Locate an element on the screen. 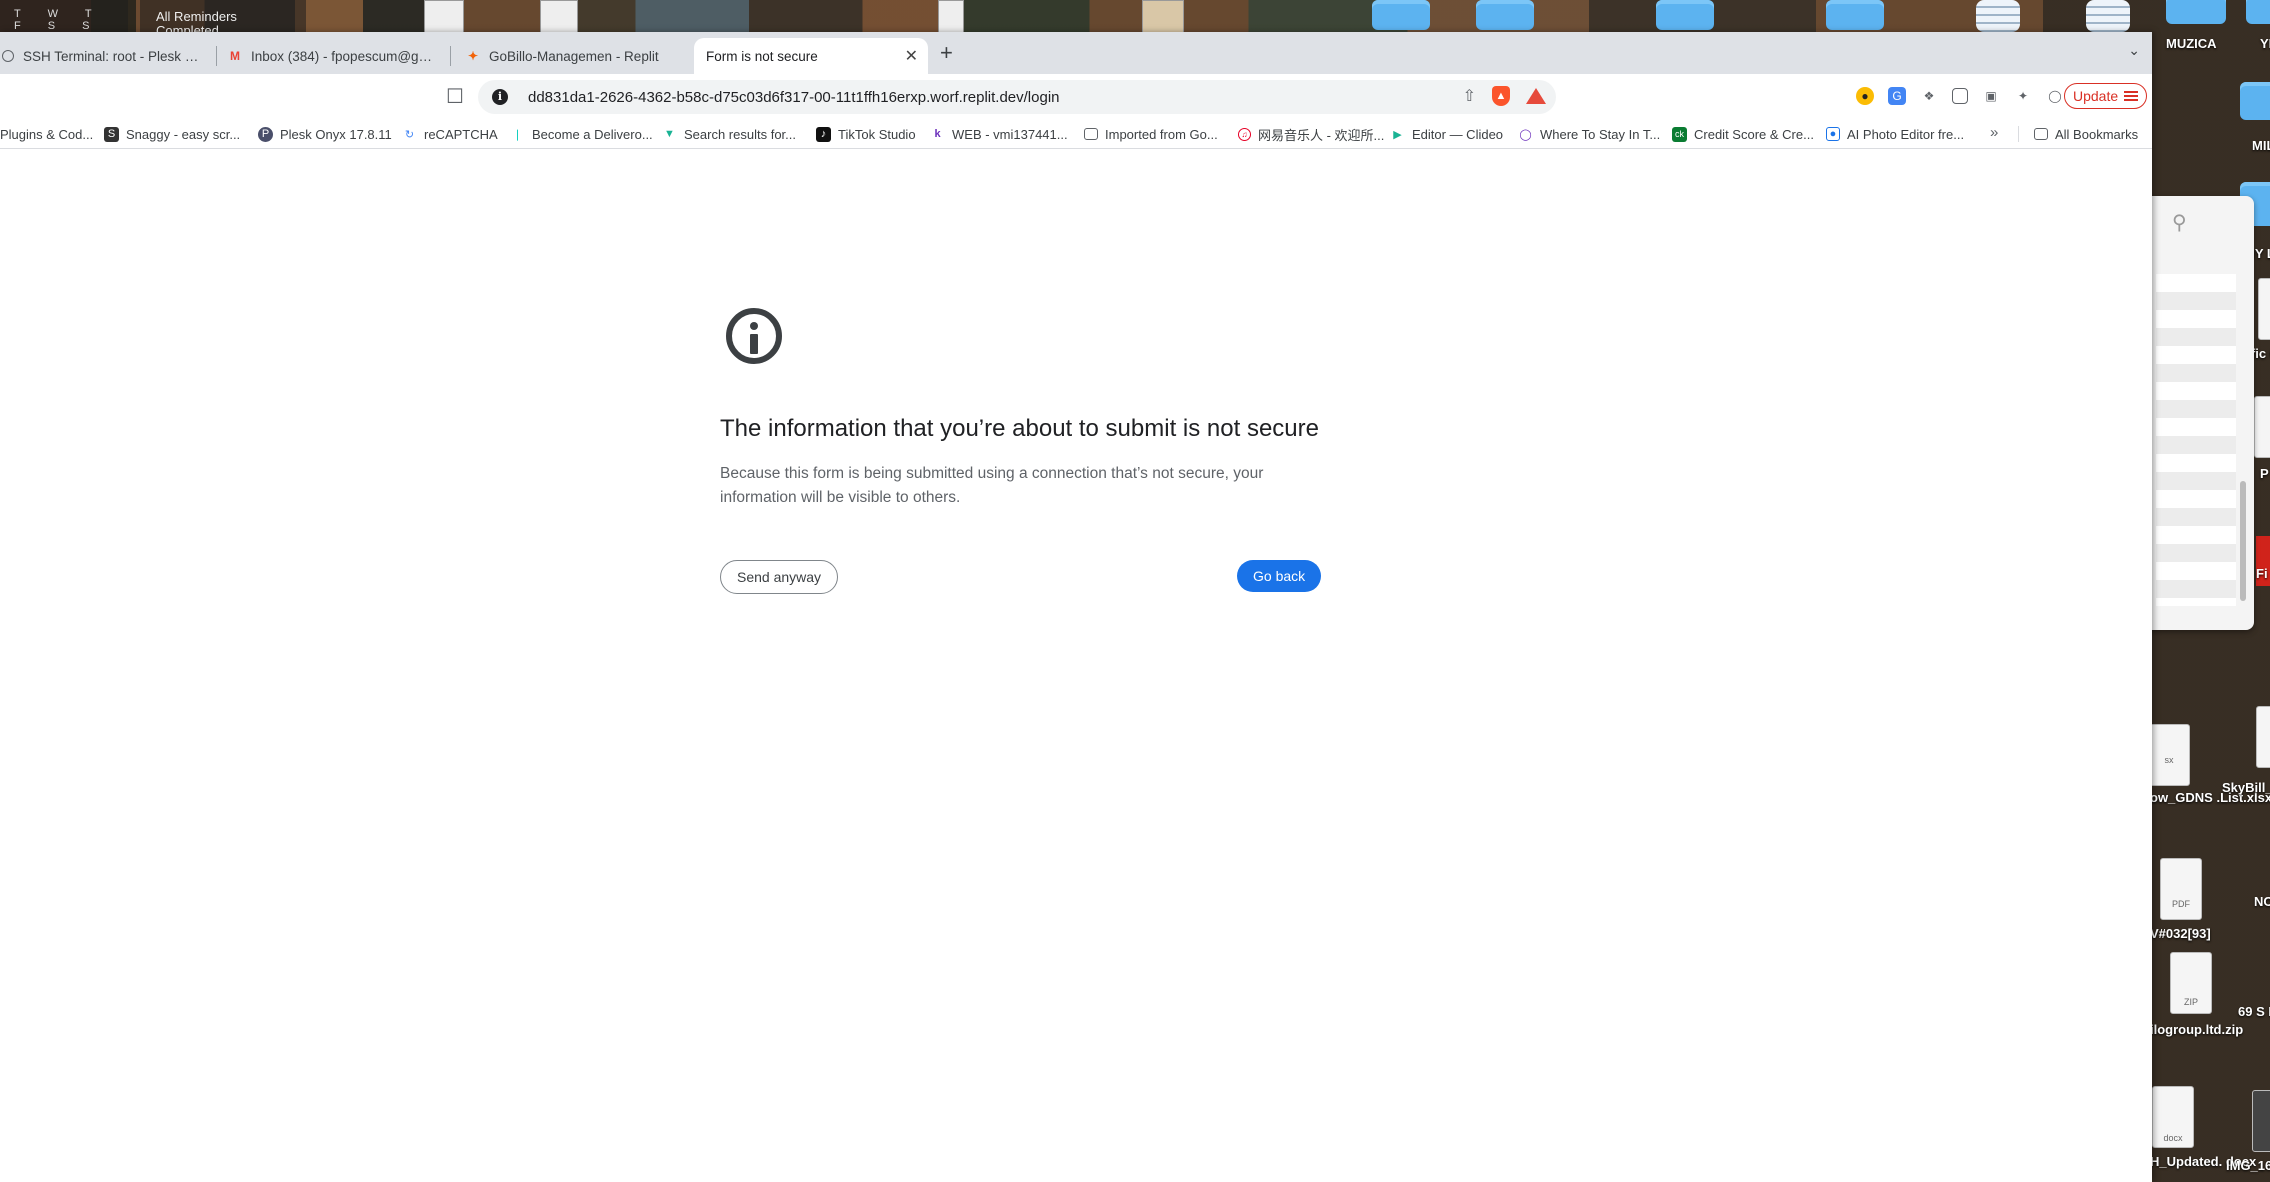 The height and width of the screenshot is (1182, 2270). extension-icon: ● is located at coordinates (1865, 96).